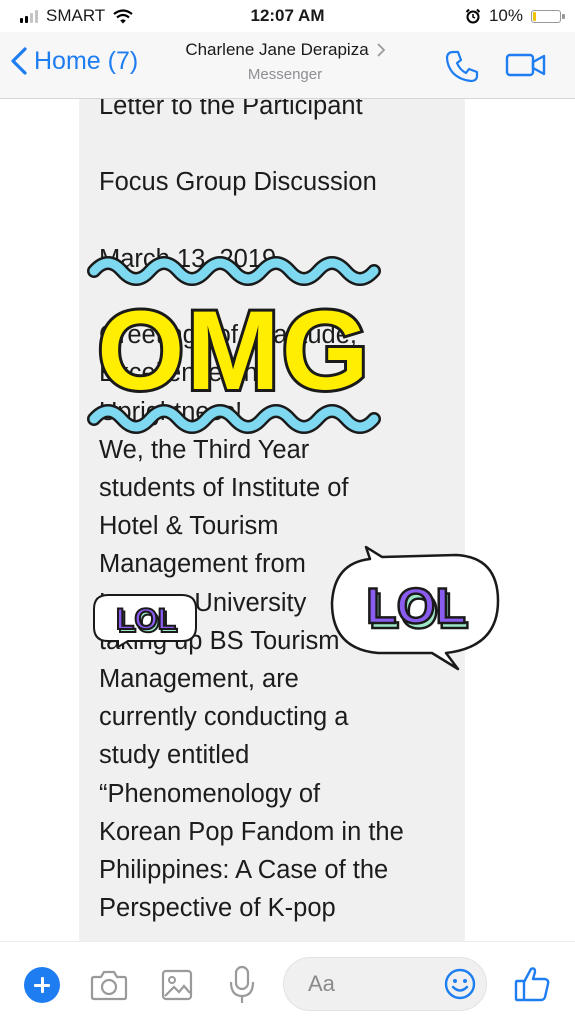 The width and height of the screenshot is (575, 1025). What do you see at coordinates (231, 109) in the screenshot?
I see `message-line: Letter to the Participant` at bounding box center [231, 109].